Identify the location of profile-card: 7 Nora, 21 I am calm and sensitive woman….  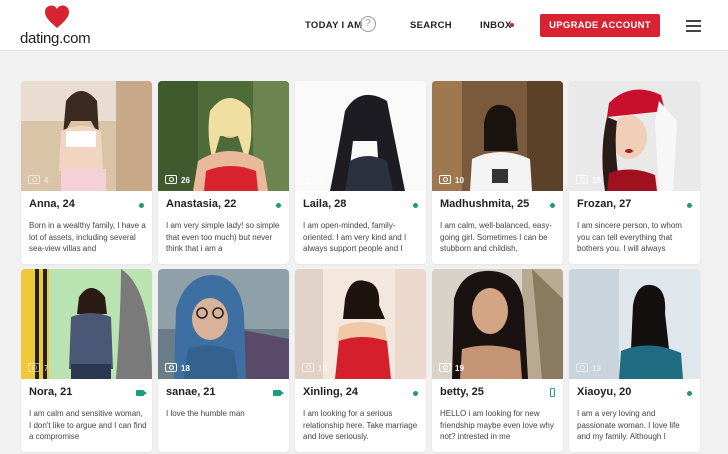
(86, 360).